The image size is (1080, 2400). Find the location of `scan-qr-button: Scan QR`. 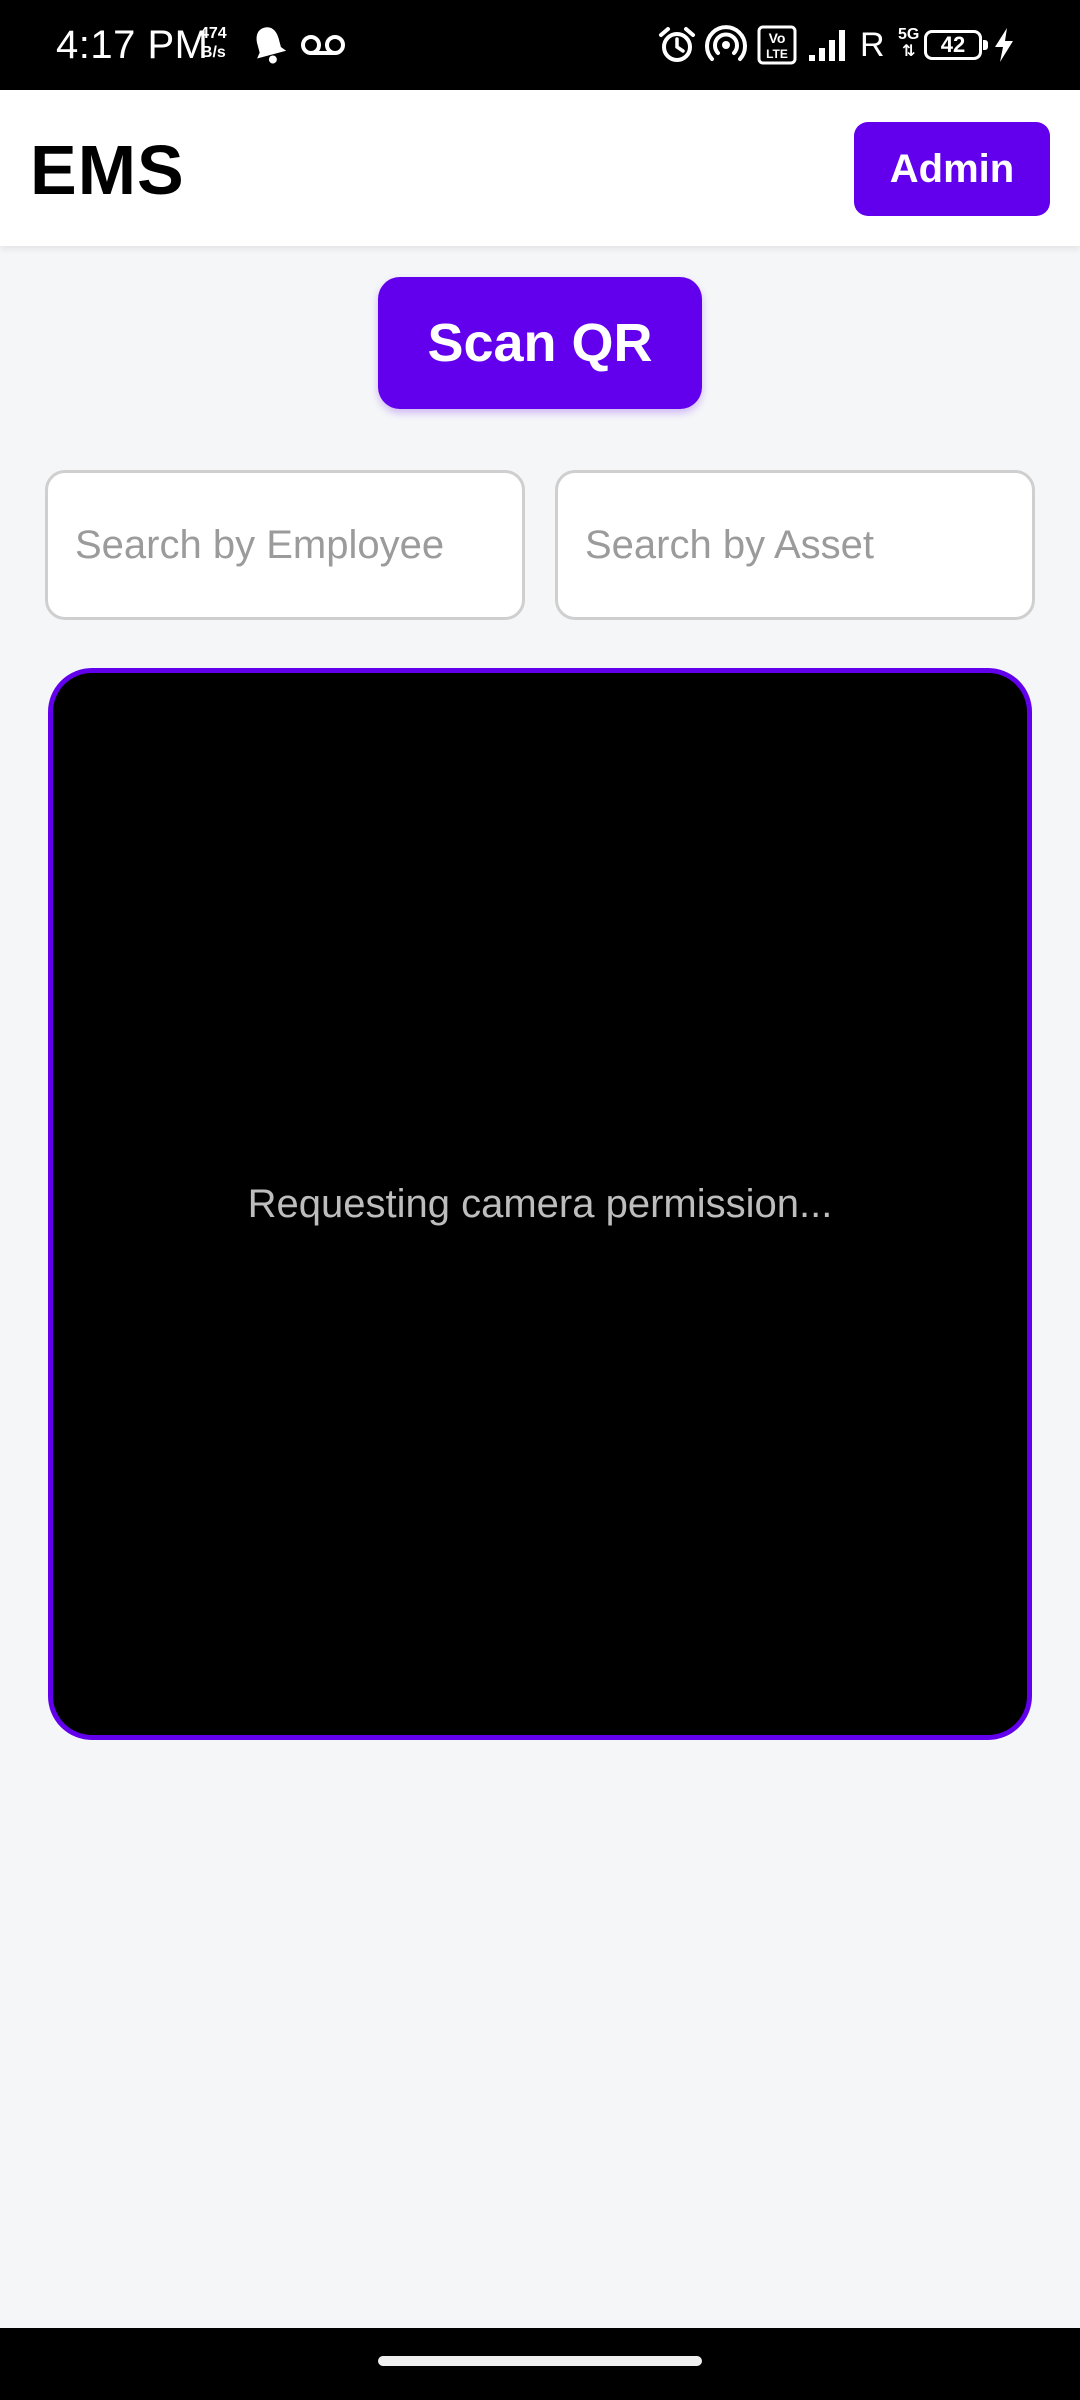

scan-qr-button: Scan QR is located at coordinates (540, 343).